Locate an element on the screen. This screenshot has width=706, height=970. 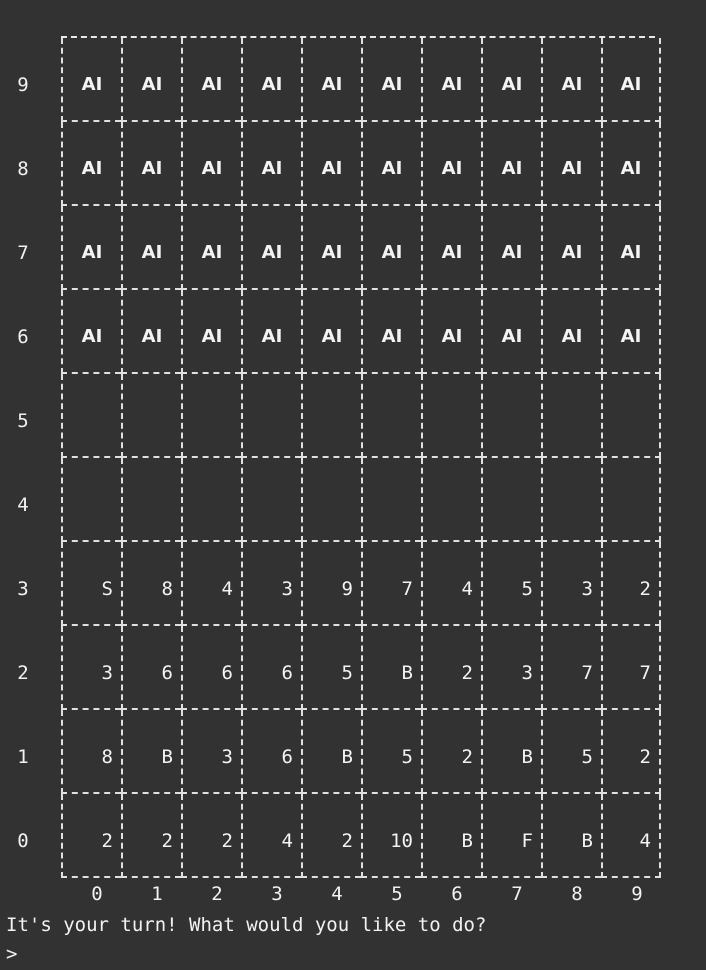
row-label: 8 is located at coordinates (23, 169).